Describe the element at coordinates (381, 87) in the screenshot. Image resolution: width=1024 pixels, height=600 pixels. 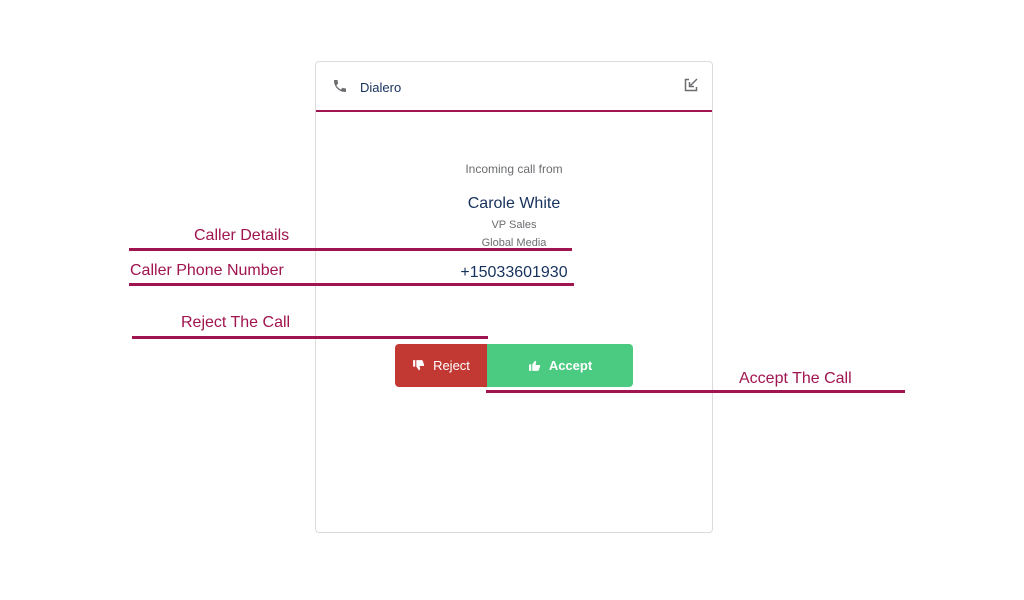
I see `widget-title: Dialero` at that location.